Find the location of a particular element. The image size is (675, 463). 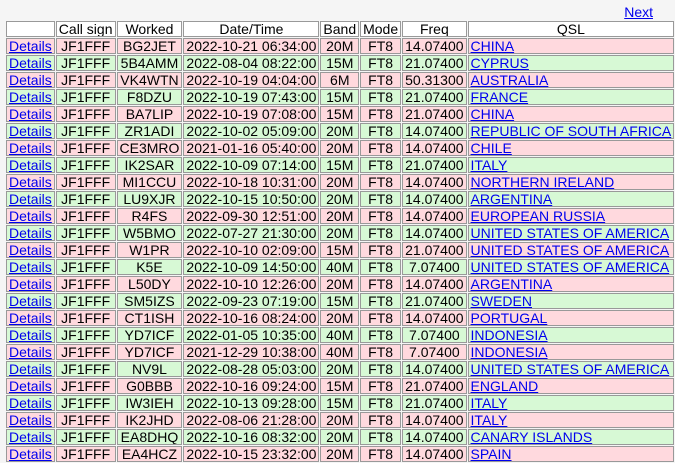

date-time-cell: 2021-12-29 10:38:00 is located at coordinates (251, 352).